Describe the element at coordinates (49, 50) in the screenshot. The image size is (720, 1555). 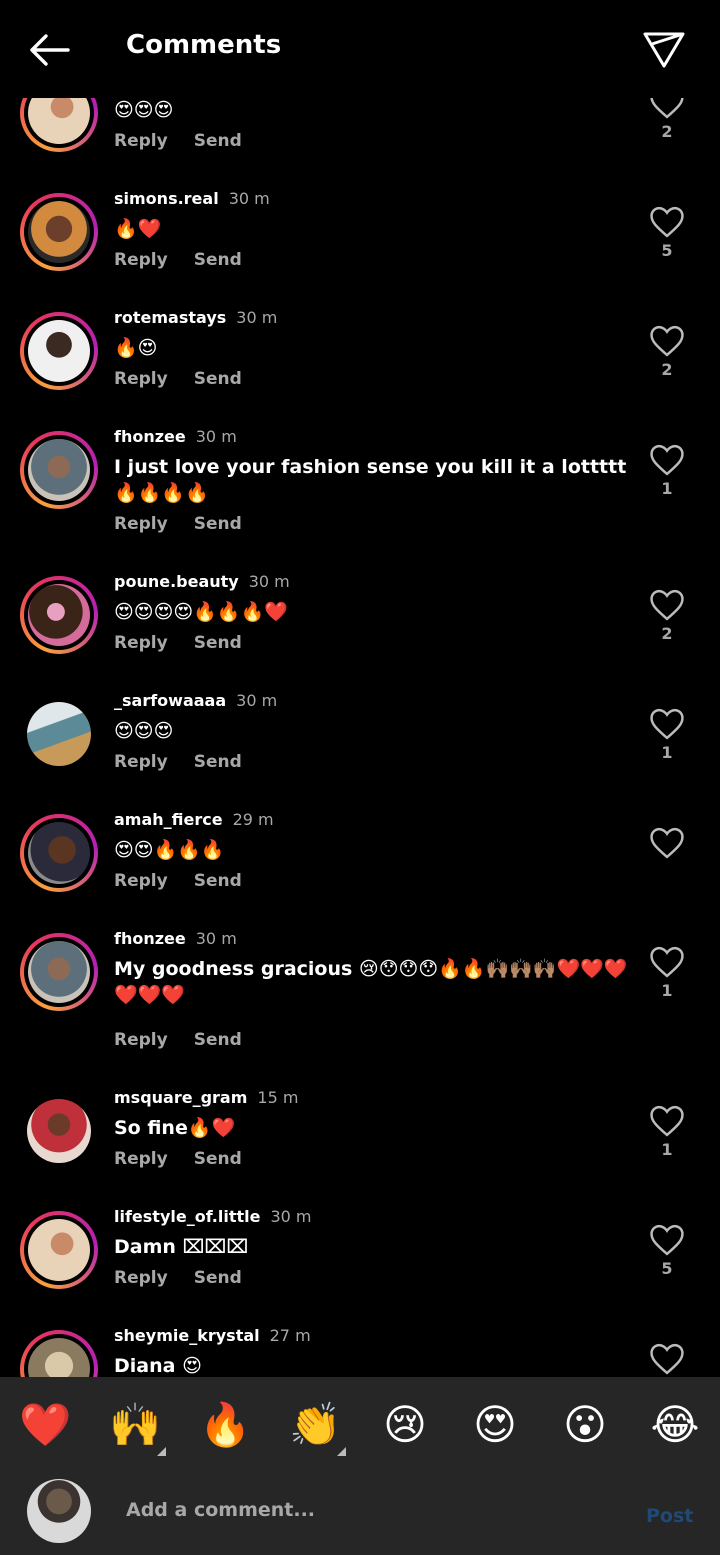
I see `back-arrow-icon` at that location.